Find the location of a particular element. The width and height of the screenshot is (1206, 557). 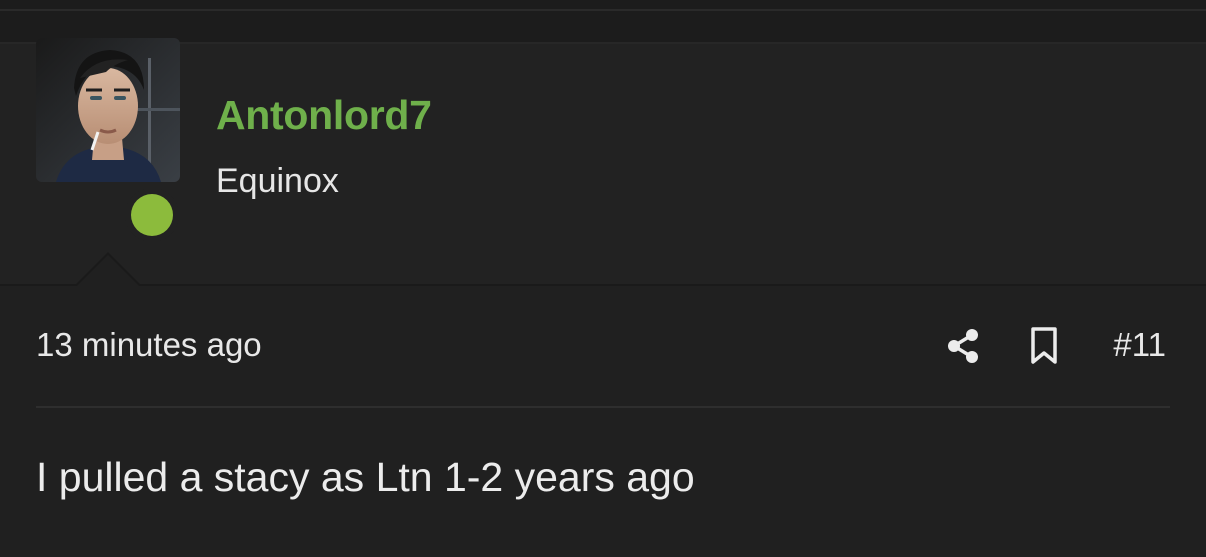

post-divider is located at coordinates (603, 407).